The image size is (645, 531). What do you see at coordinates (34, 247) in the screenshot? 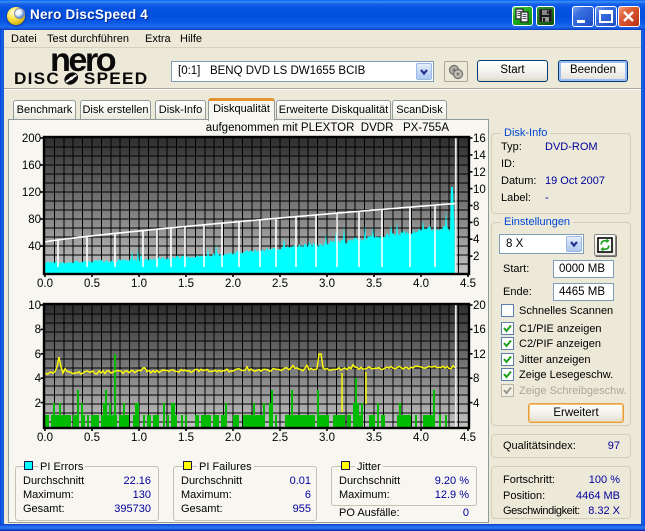
I see `svg-text: 40` at bounding box center [34, 247].